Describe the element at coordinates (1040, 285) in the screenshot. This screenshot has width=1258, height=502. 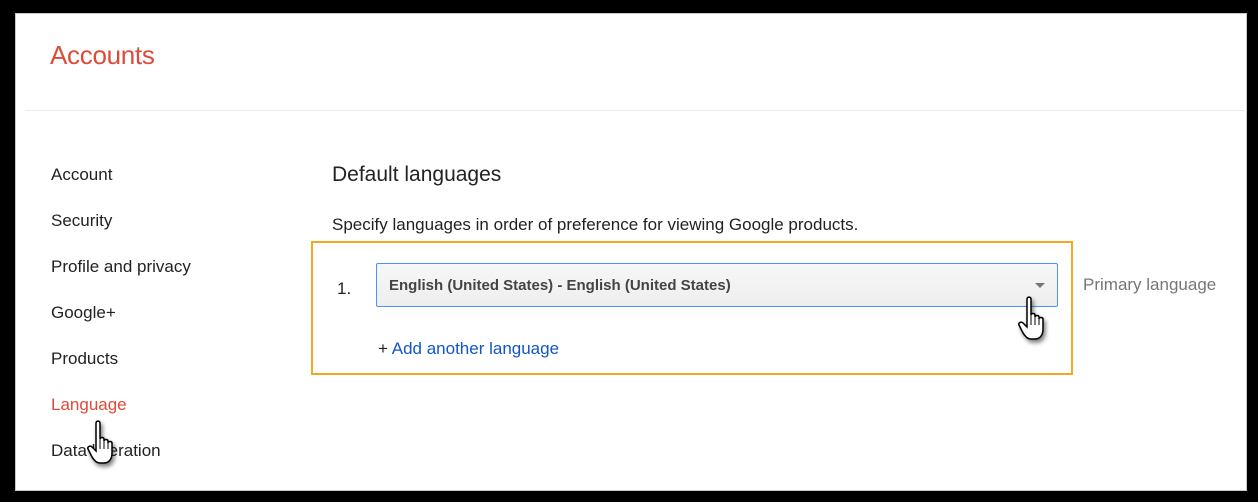
I see `dropdown-caret-icon` at that location.